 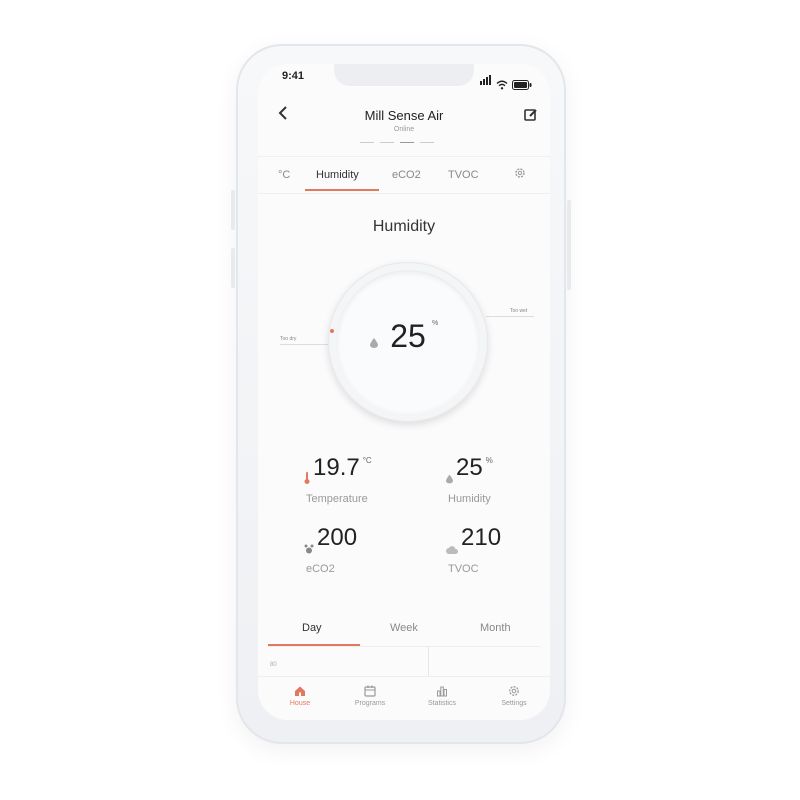 I want to click on nav-settings: Settings, so click(x=514, y=696).